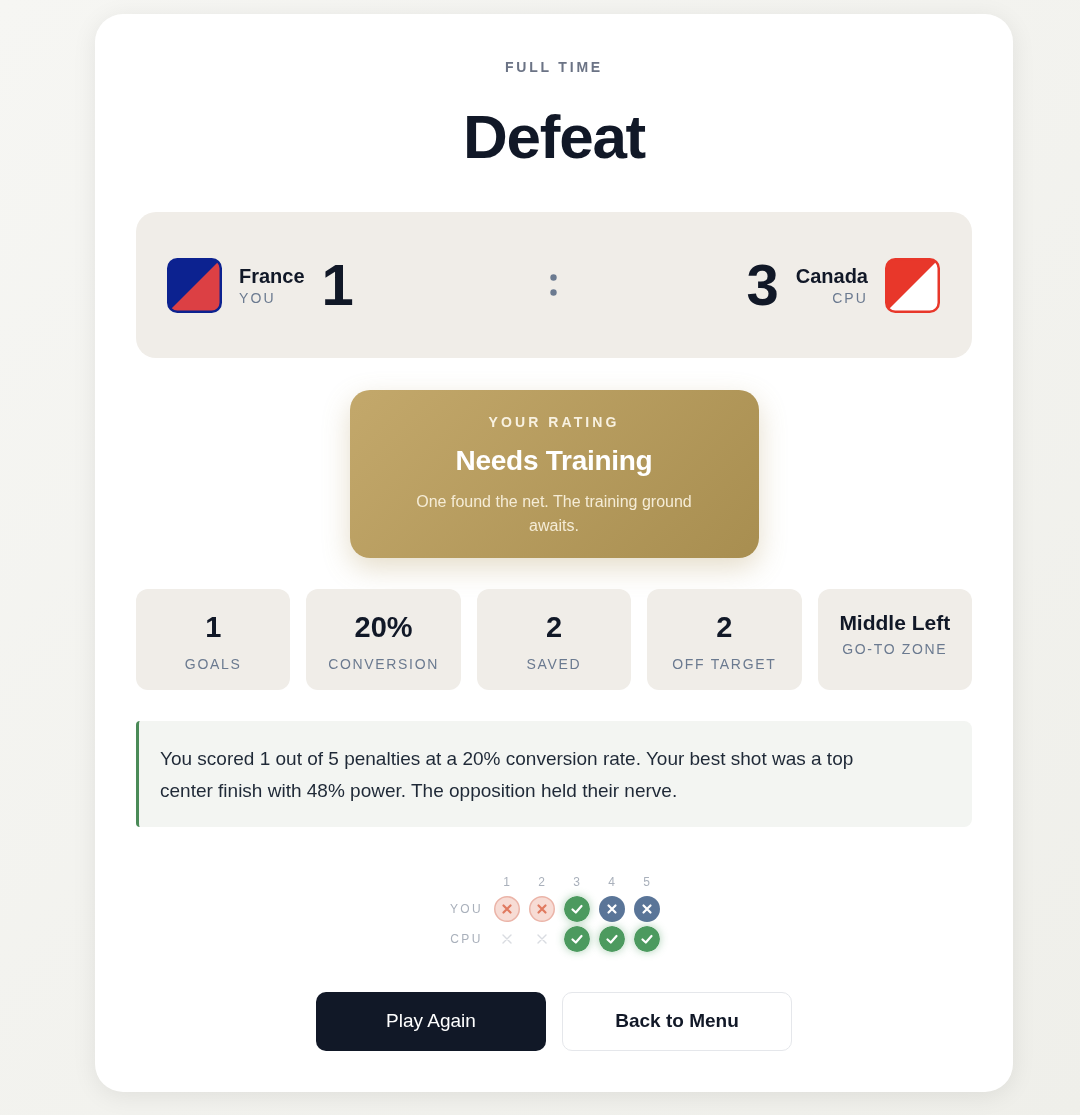 The height and width of the screenshot is (1115, 1080). What do you see at coordinates (554, 461) in the screenshot?
I see `rating-title: Needs Training` at bounding box center [554, 461].